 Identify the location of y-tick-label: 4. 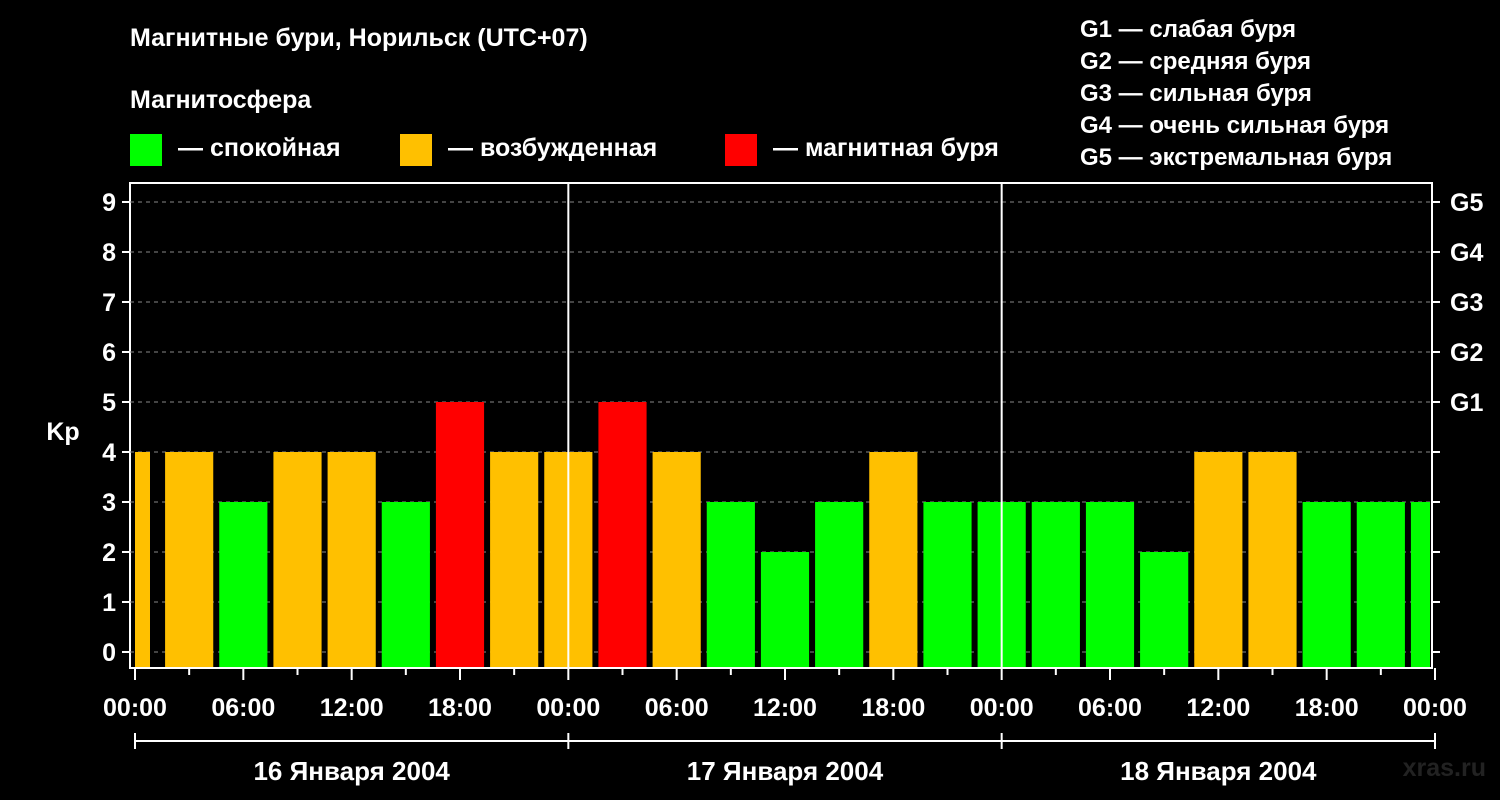
(109, 453).